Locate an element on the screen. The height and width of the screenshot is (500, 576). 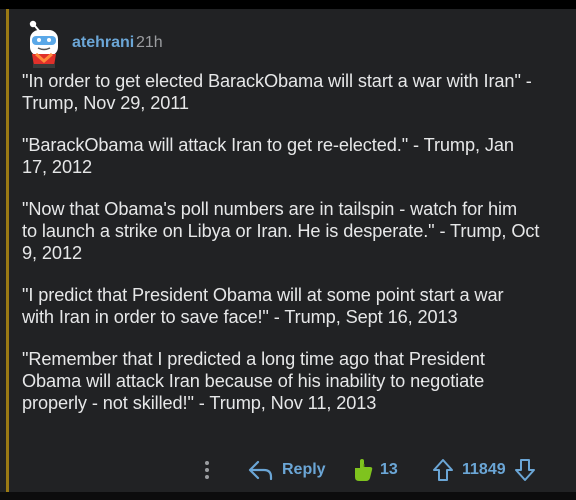
more-options-button is located at coordinates (207, 470).